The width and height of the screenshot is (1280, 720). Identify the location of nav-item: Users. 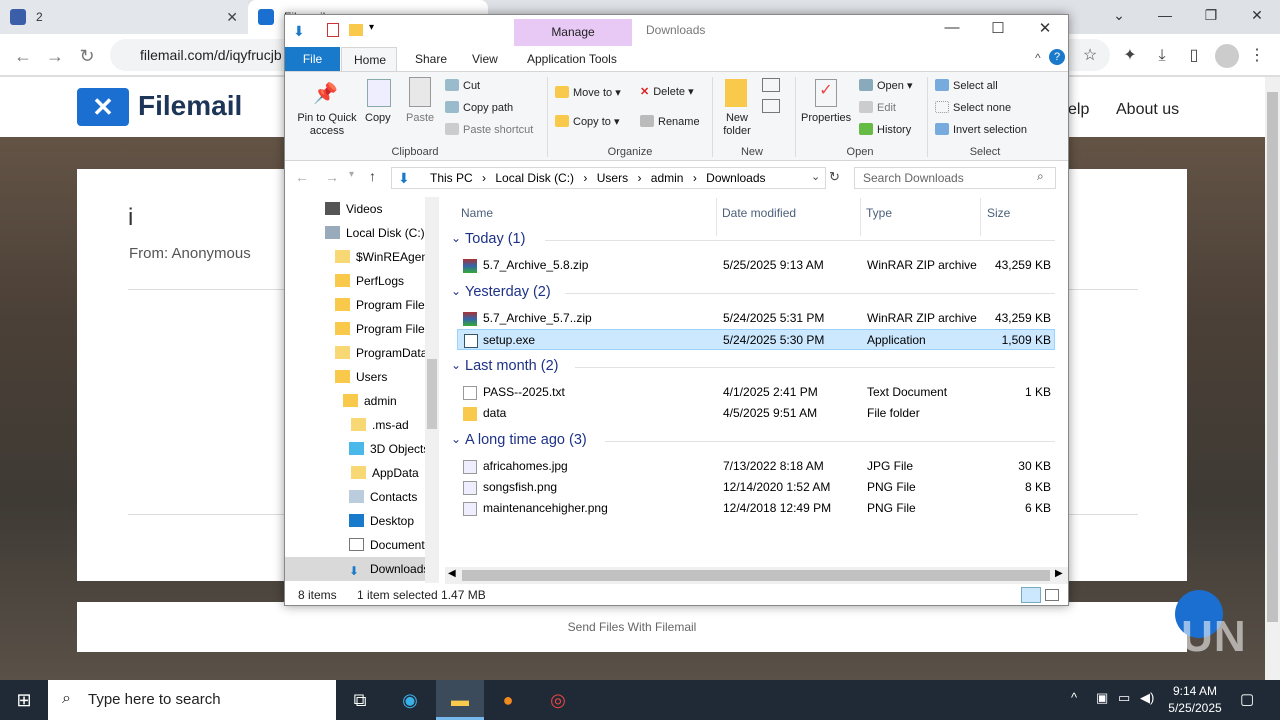
(355, 377).